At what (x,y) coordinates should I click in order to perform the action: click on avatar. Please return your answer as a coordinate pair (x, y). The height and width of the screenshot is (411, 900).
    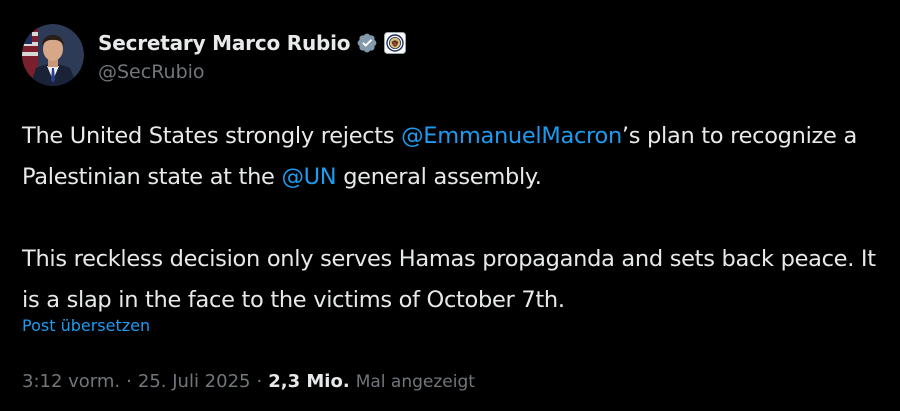
    Looking at the image, I should click on (53, 55).